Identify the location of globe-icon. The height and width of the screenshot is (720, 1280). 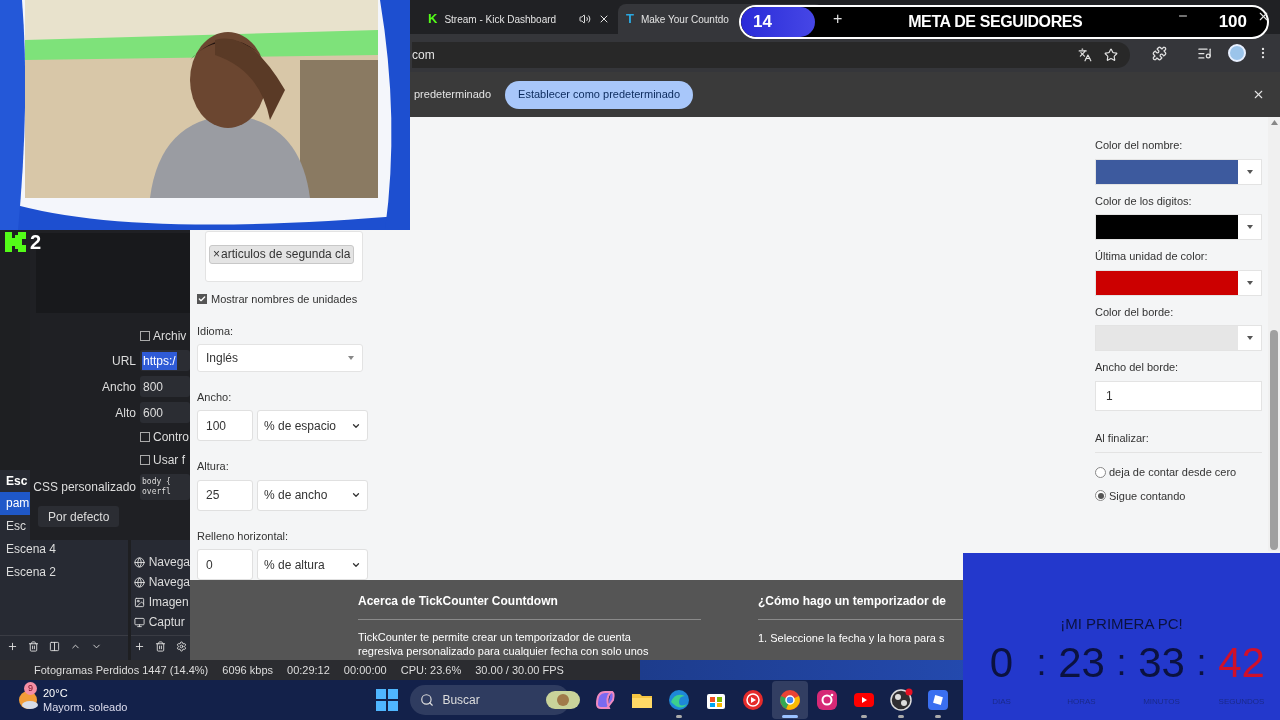
(139, 582).